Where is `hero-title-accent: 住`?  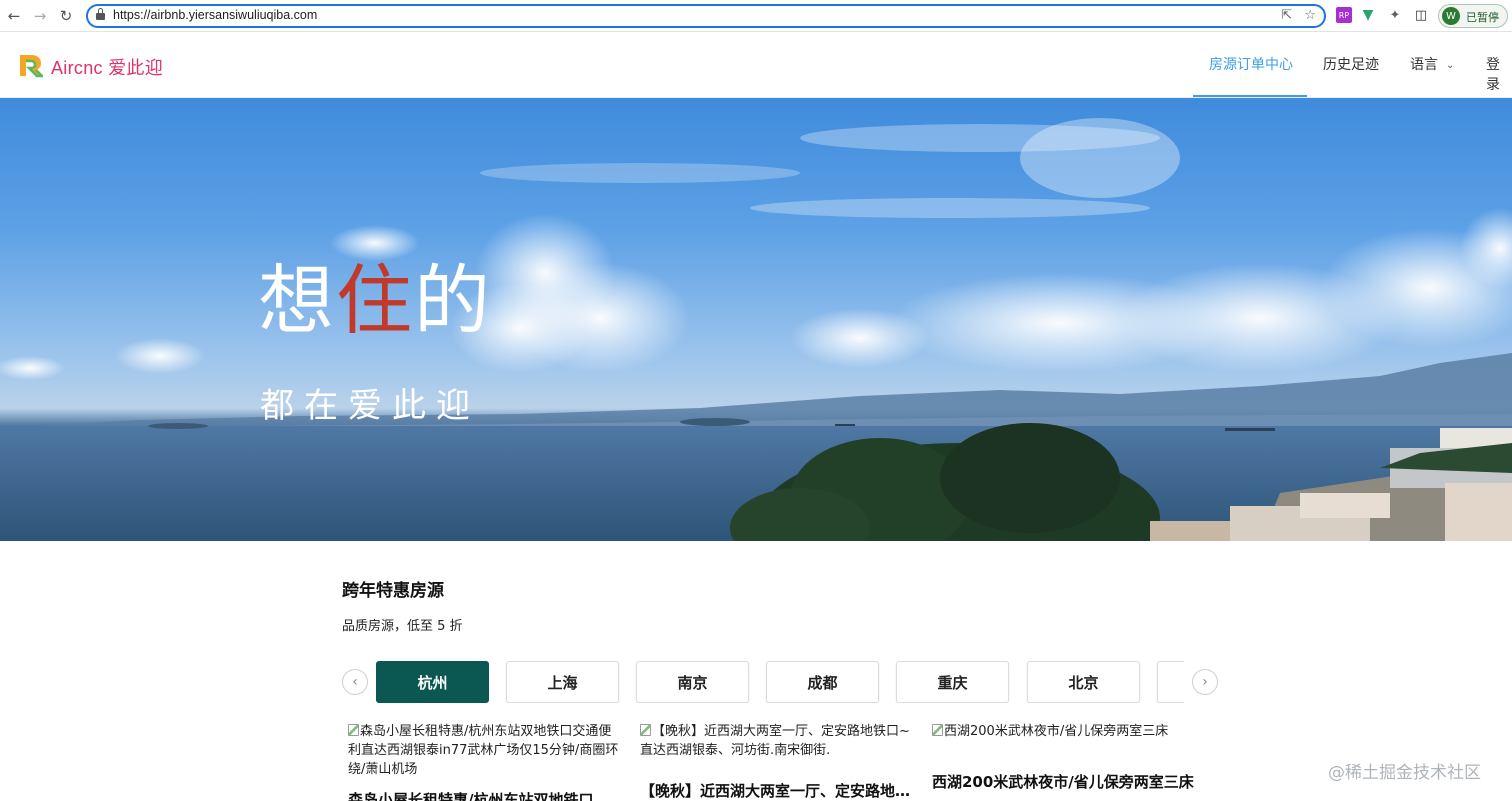
hero-title-accent: 住 is located at coordinates (375, 300).